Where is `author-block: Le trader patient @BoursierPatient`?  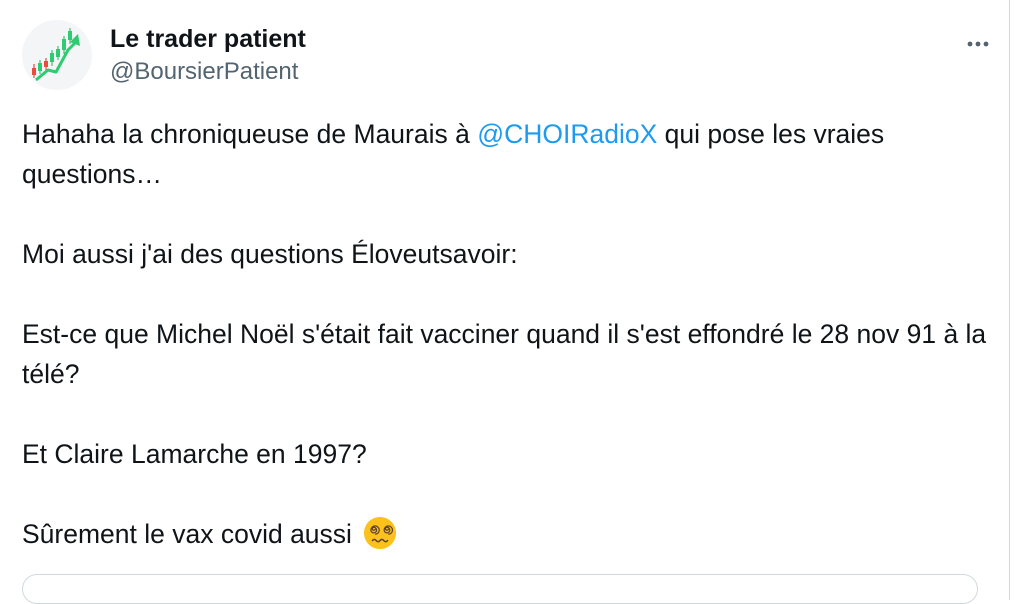 author-block: Le trader patient @BoursierPatient is located at coordinates (208, 55).